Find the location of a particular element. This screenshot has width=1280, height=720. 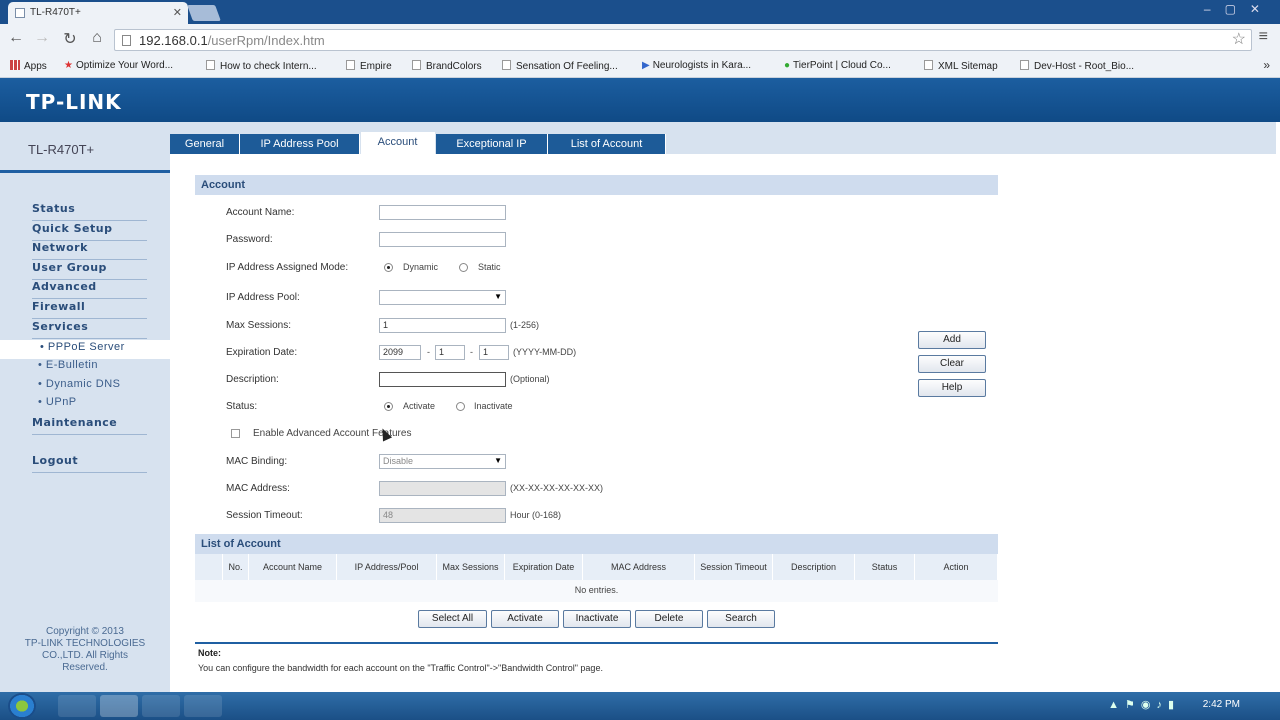

browser-tab-title: TL-R470T+ is located at coordinates (55, 12).